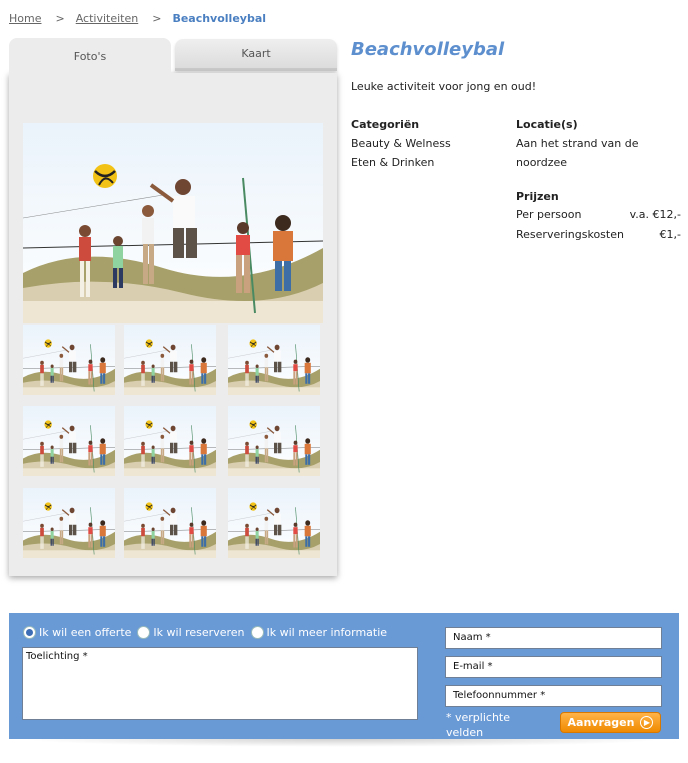 The width and height of the screenshot is (688, 763). What do you see at coordinates (85, 632) in the screenshot?
I see `radio-label: Ik wil een offerte` at bounding box center [85, 632].